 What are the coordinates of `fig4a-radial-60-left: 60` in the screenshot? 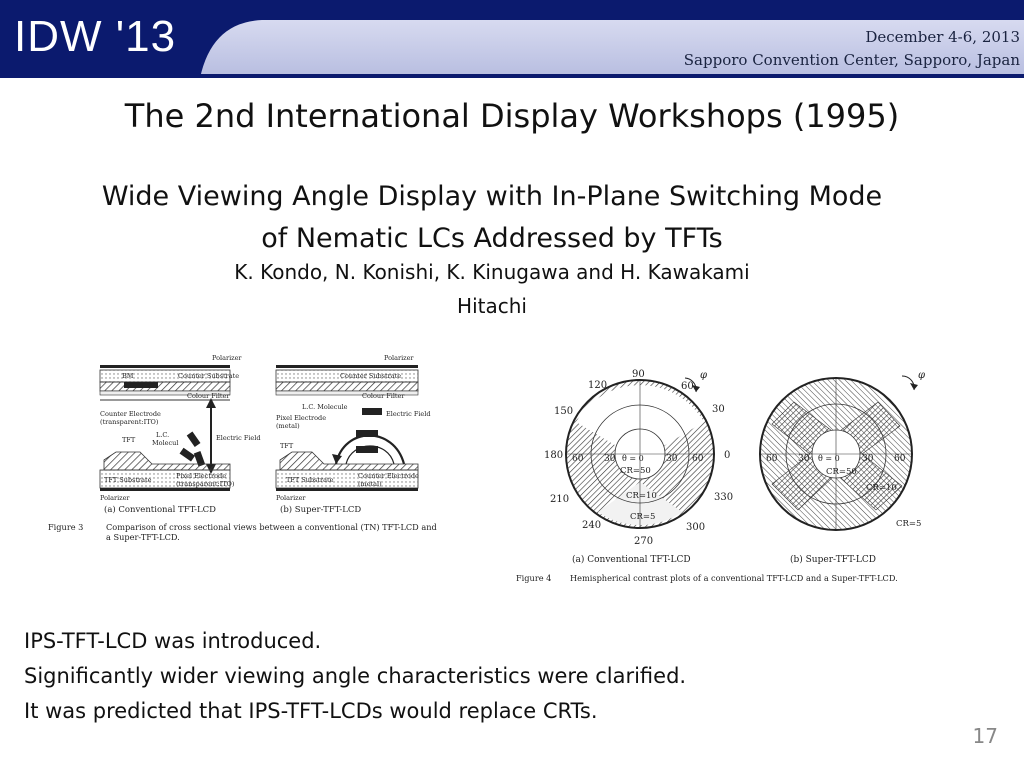 It's located at (578, 459).